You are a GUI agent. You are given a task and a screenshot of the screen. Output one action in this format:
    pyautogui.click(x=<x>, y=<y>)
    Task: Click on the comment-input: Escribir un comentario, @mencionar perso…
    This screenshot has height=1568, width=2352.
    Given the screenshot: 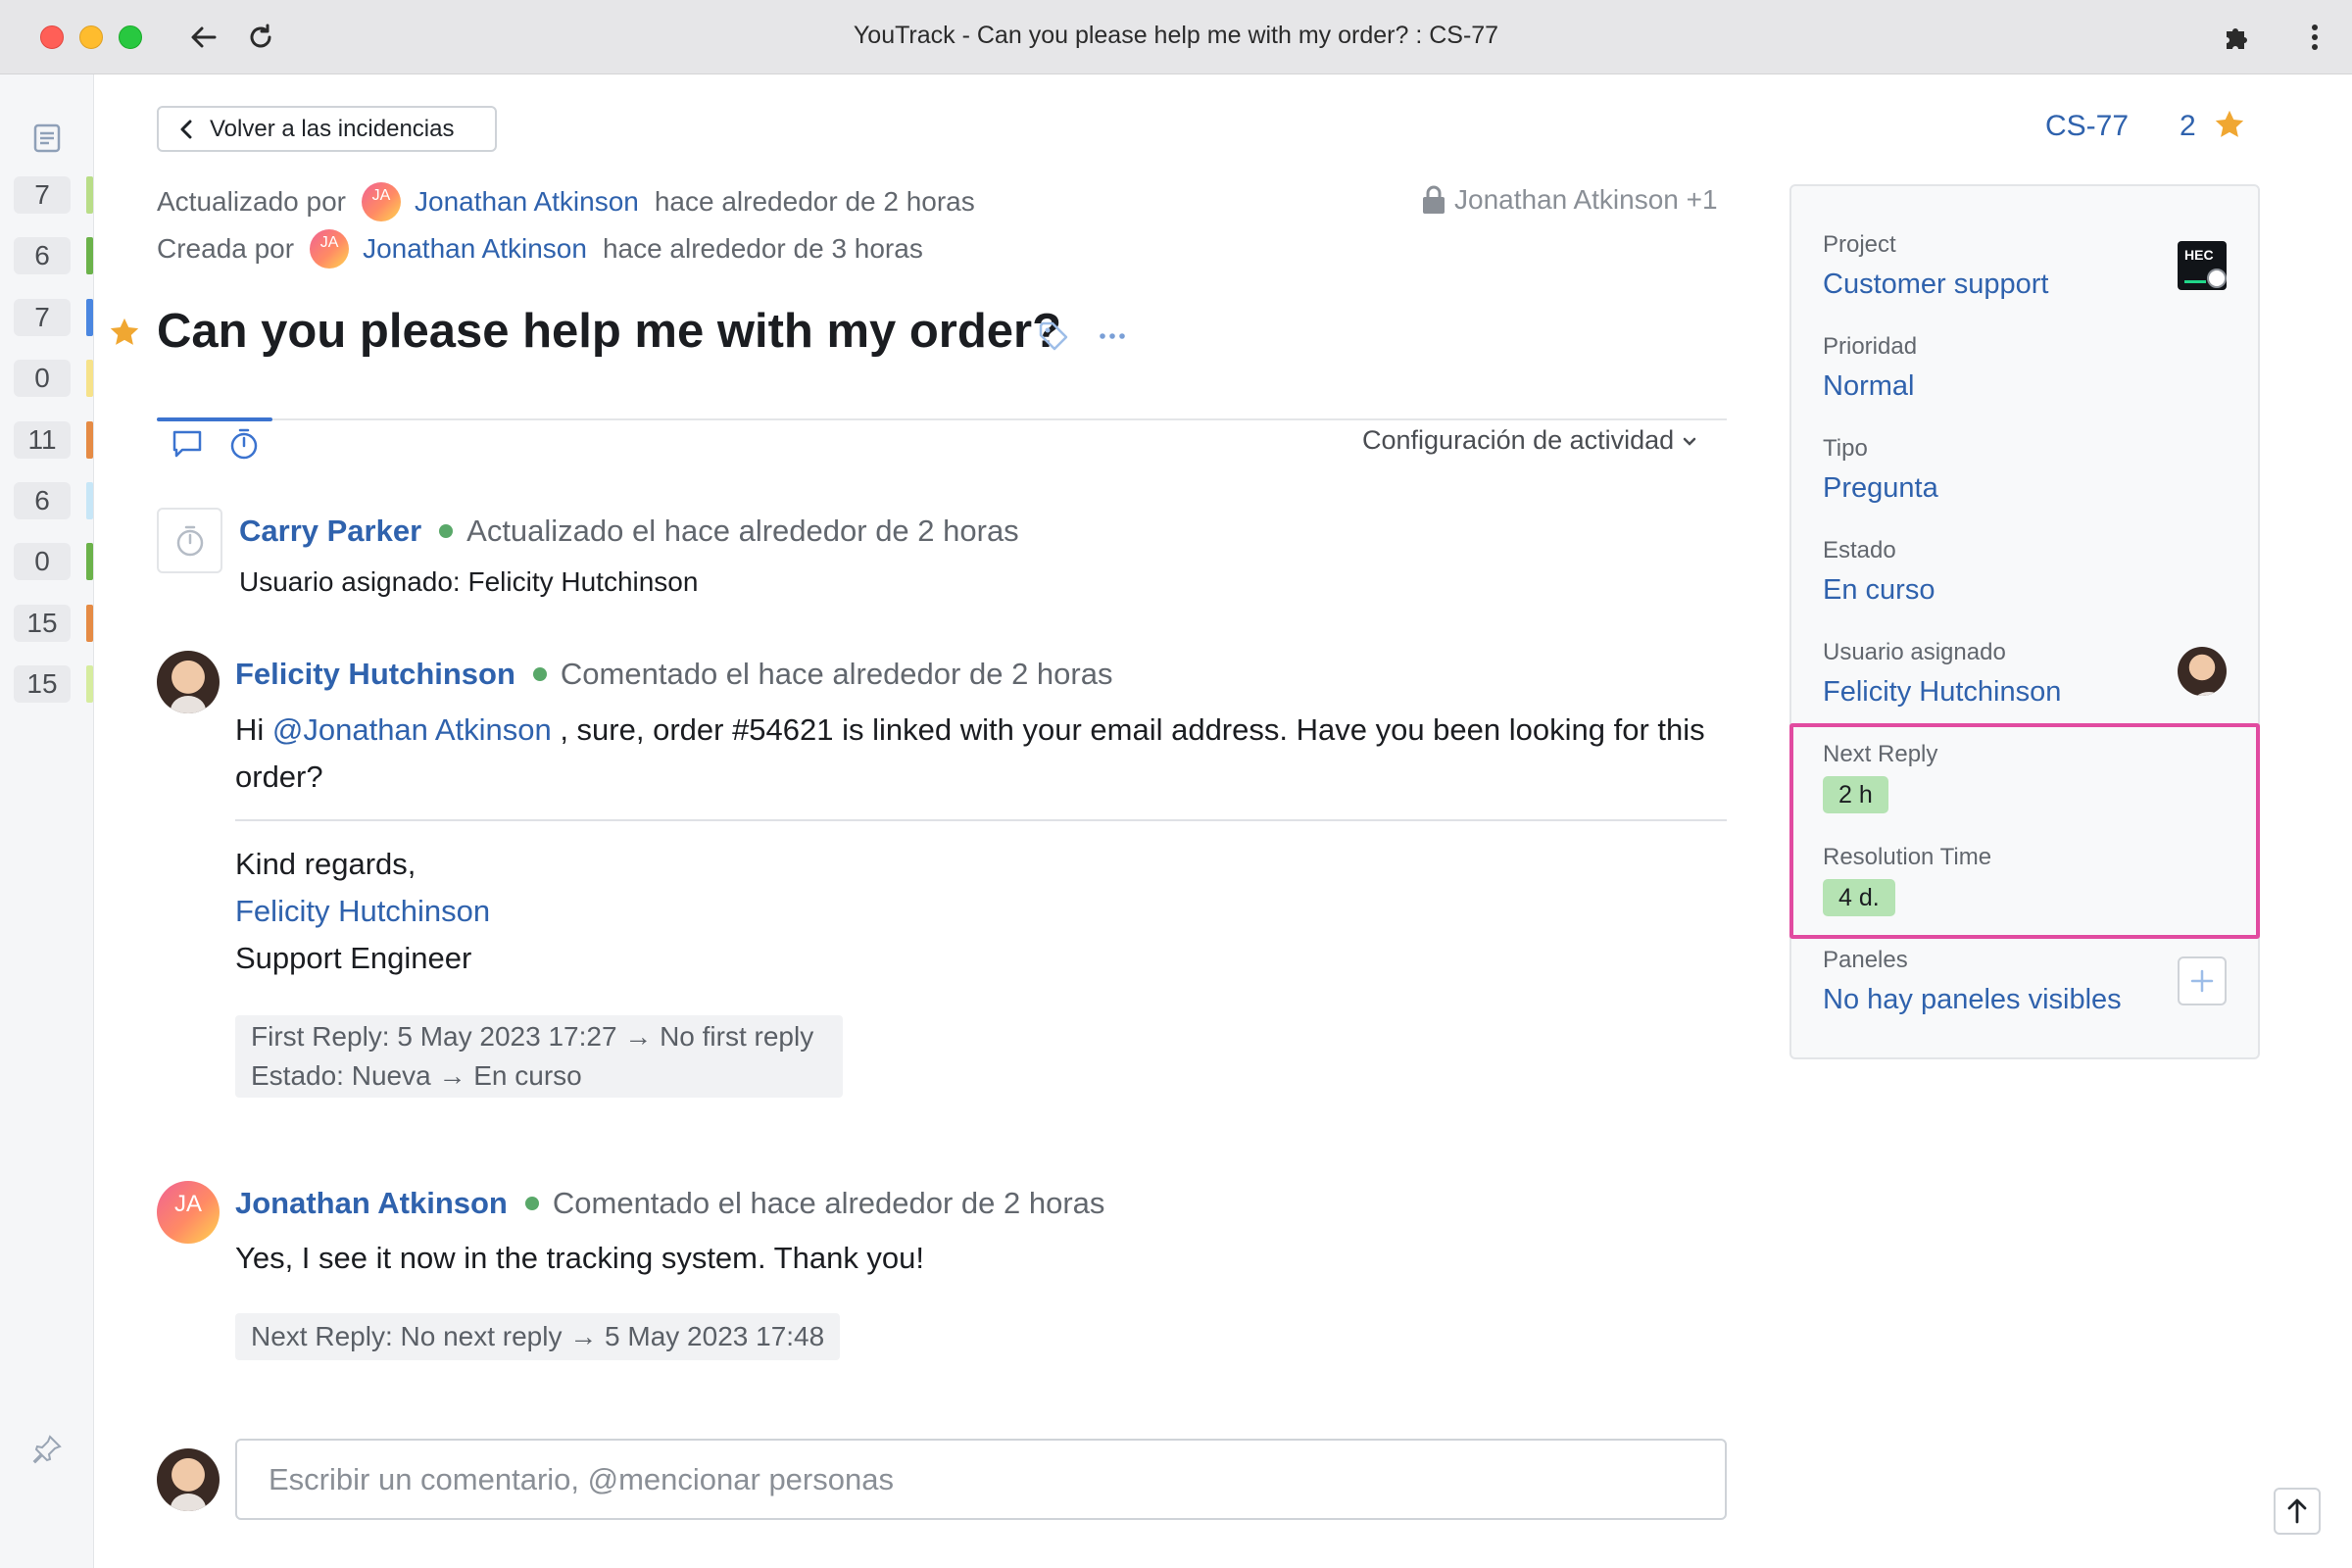 What is the action you would take?
    pyautogui.click(x=981, y=1479)
    